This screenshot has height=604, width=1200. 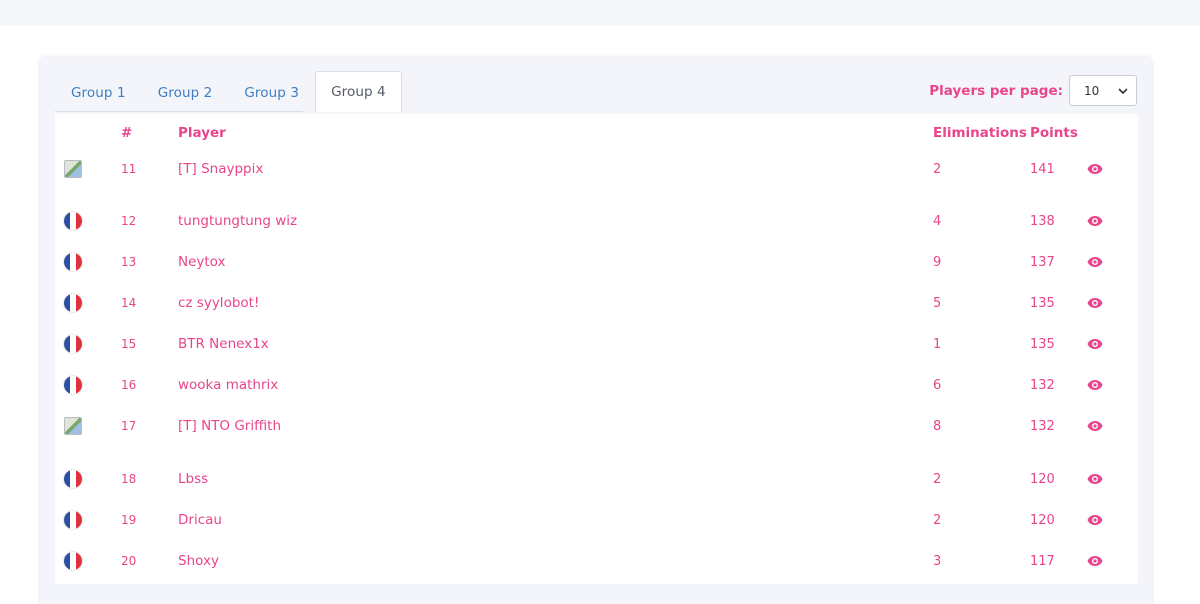 I want to click on rank-cell: 12, so click(x=129, y=221).